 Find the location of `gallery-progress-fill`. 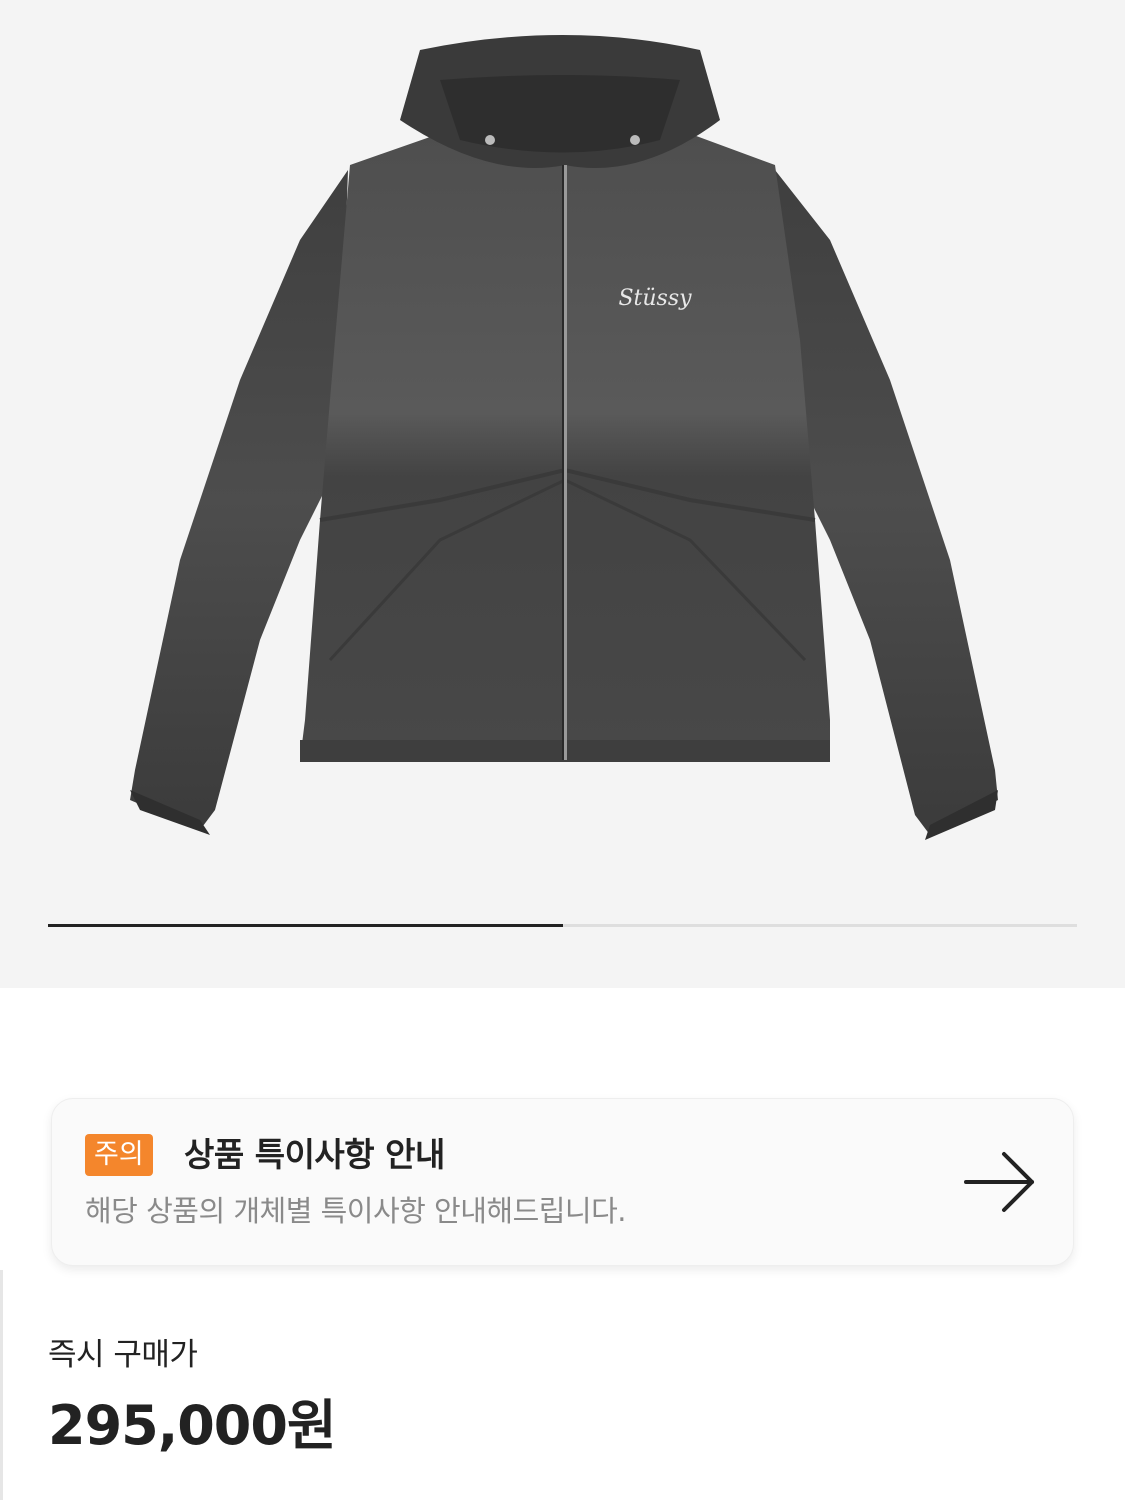

gallery-progress-fill is located at coordinates (305, 925).